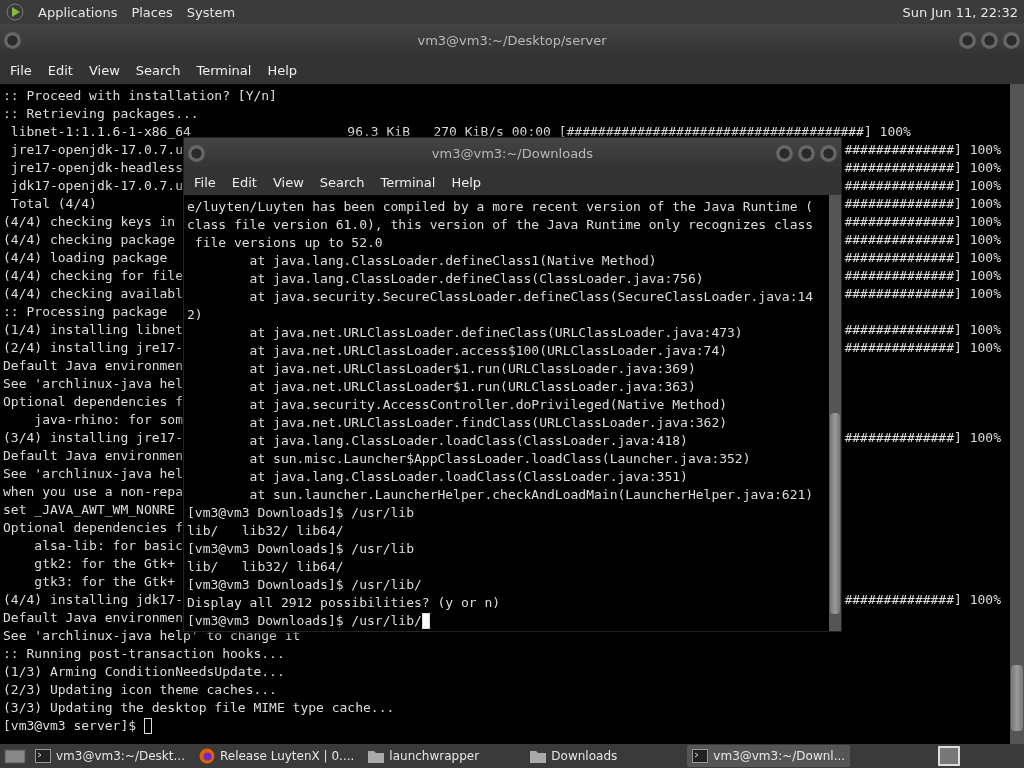 The width and height of the screenshot is (1024, 768). What do you see at coordinates (488, 423) in the screenshot?
I see `terminal-line: at java.net.URLClassLoader.findClass(URLClassLoader.java:362)` at bounding box center [488, 423].